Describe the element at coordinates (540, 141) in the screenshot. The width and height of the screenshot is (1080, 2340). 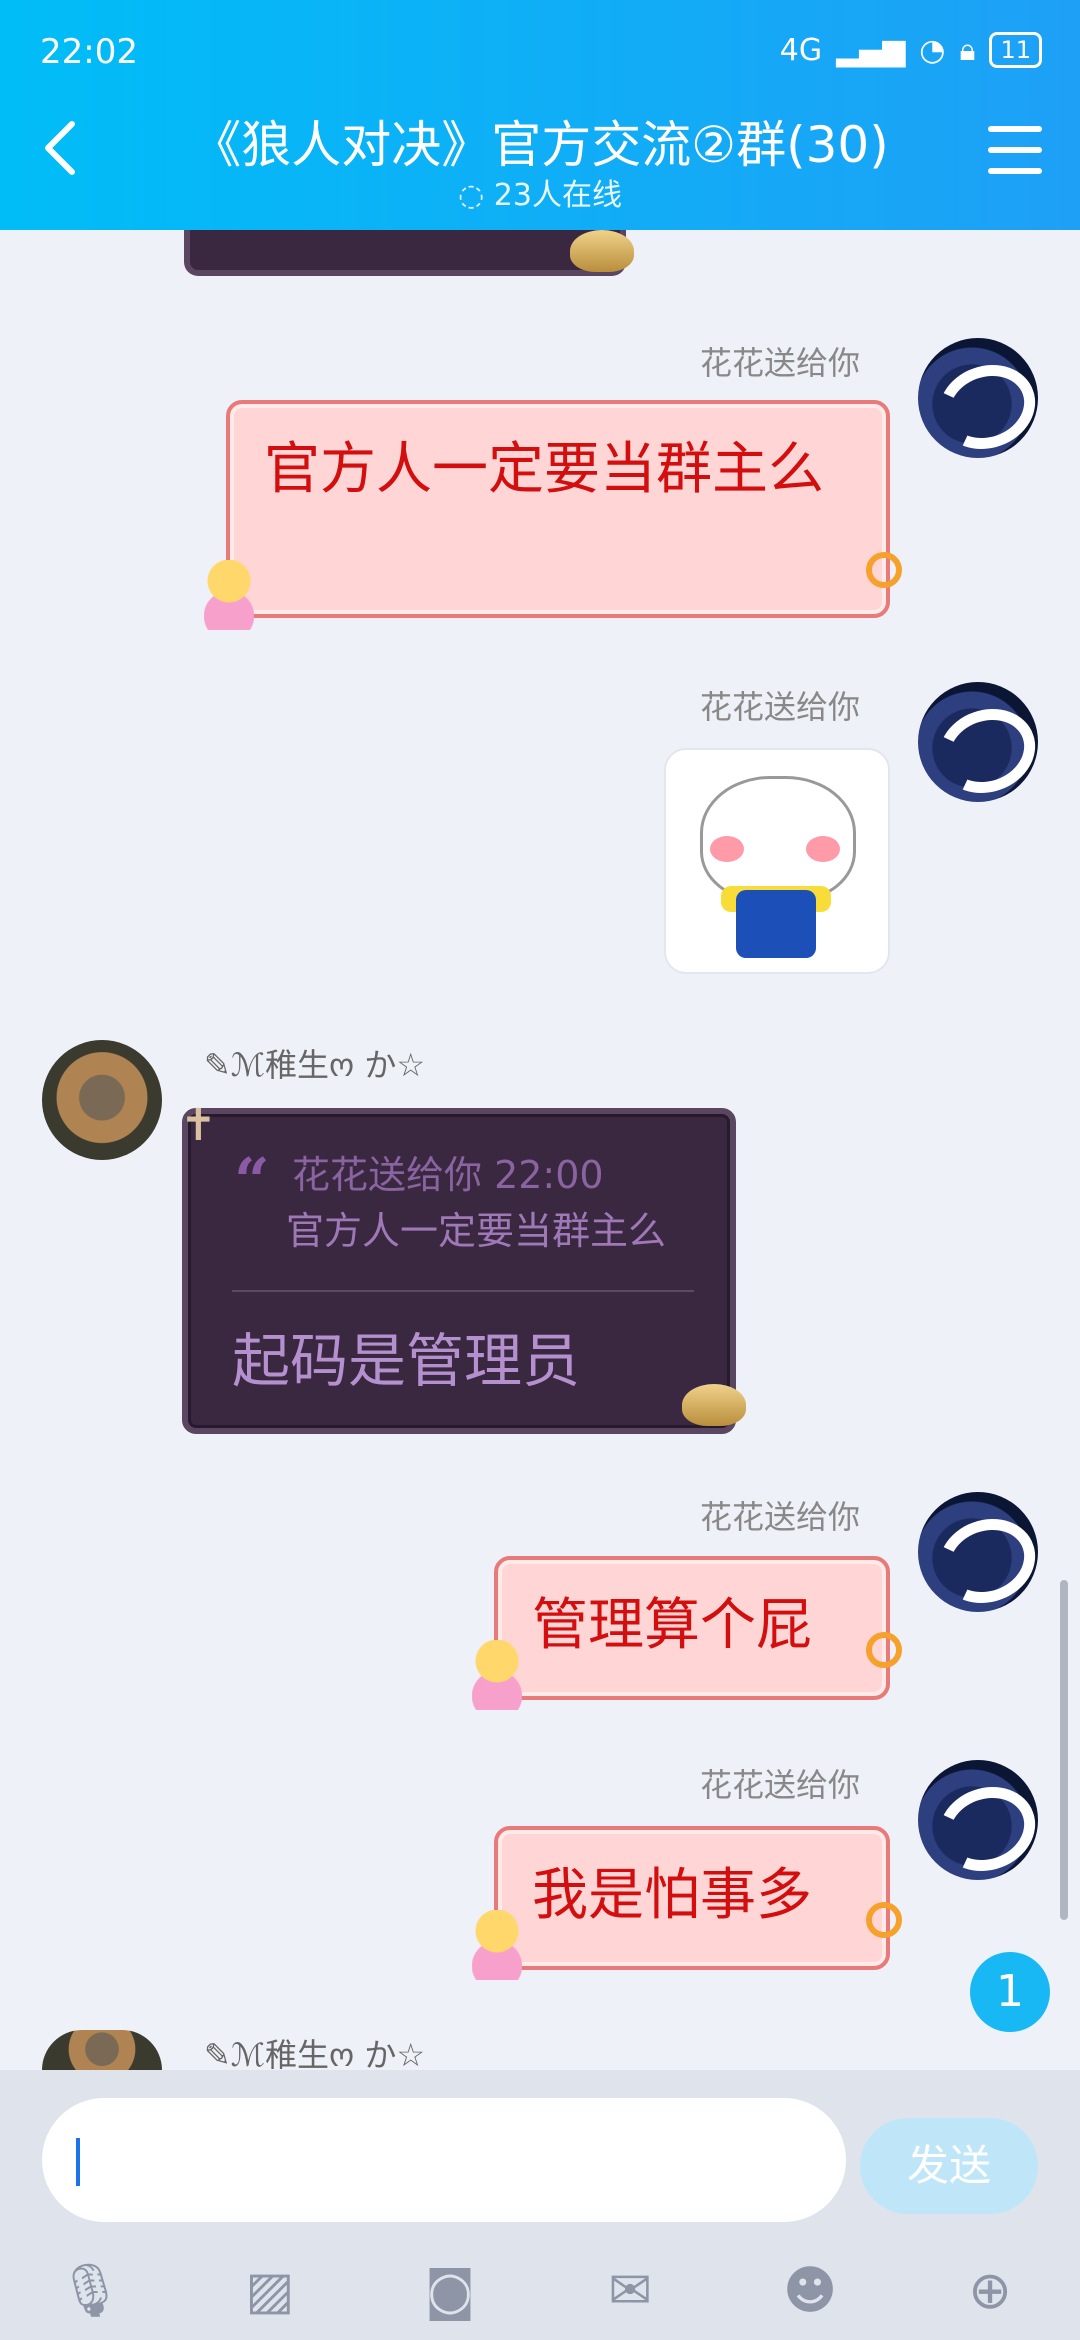
I see `group-title: 《狼人对决》官方交流②群(30)` at that location.